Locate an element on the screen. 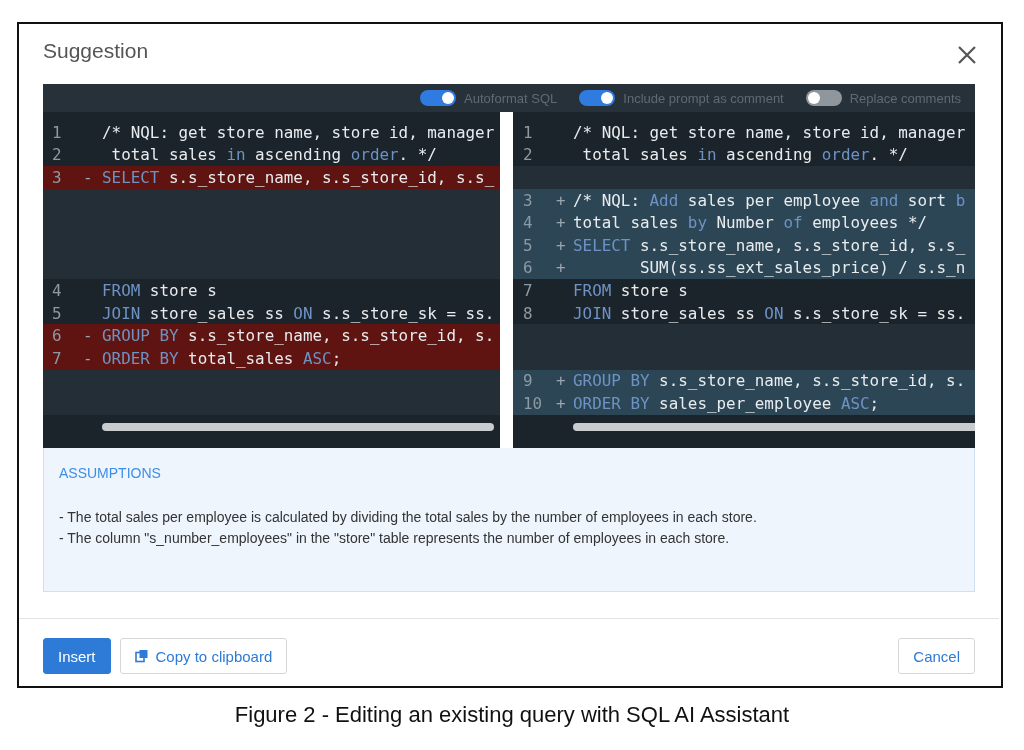  assumption-text: - The total sales per employee is calculated by dividing the total sales by the number of employees in each store. is located at coordinates (408, 517).